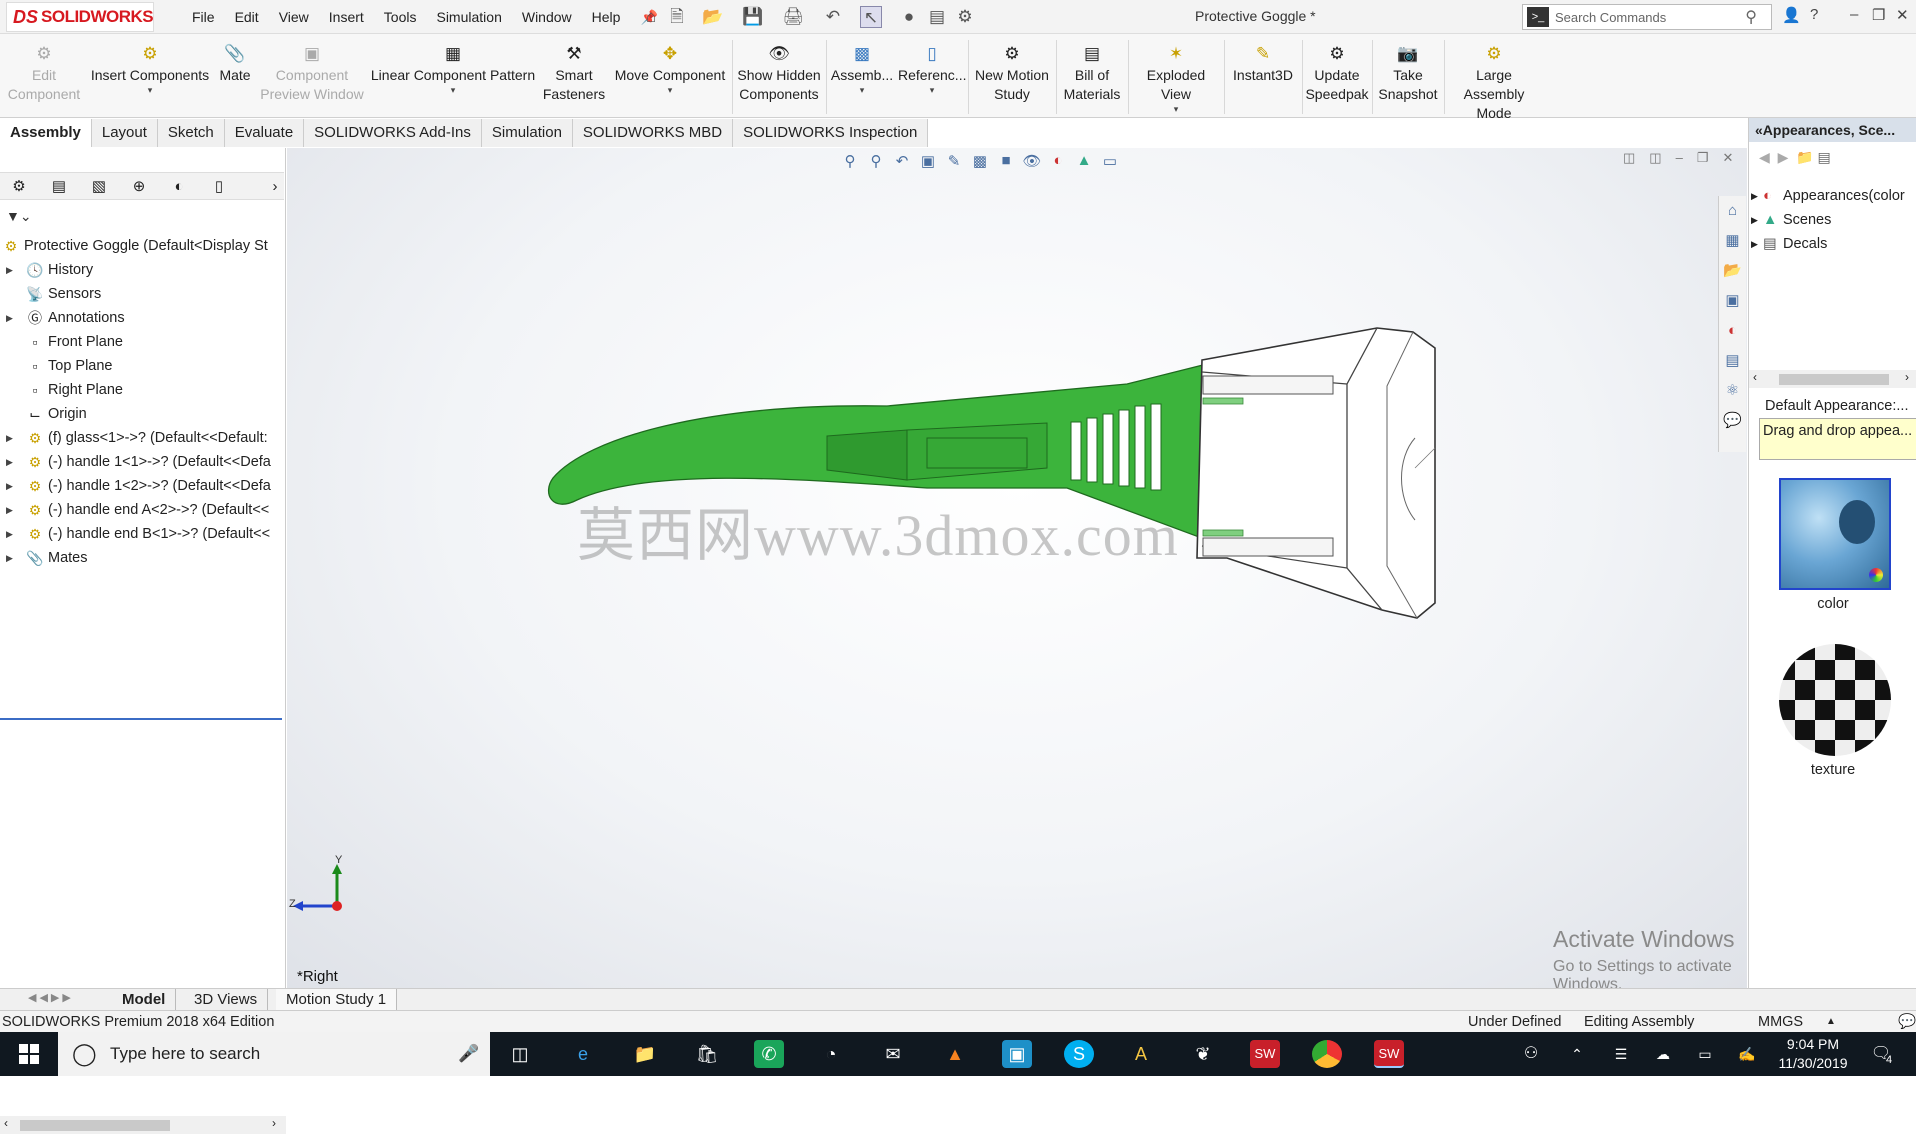  I want to click on autocad-icon: A, so click(1141, 1054).